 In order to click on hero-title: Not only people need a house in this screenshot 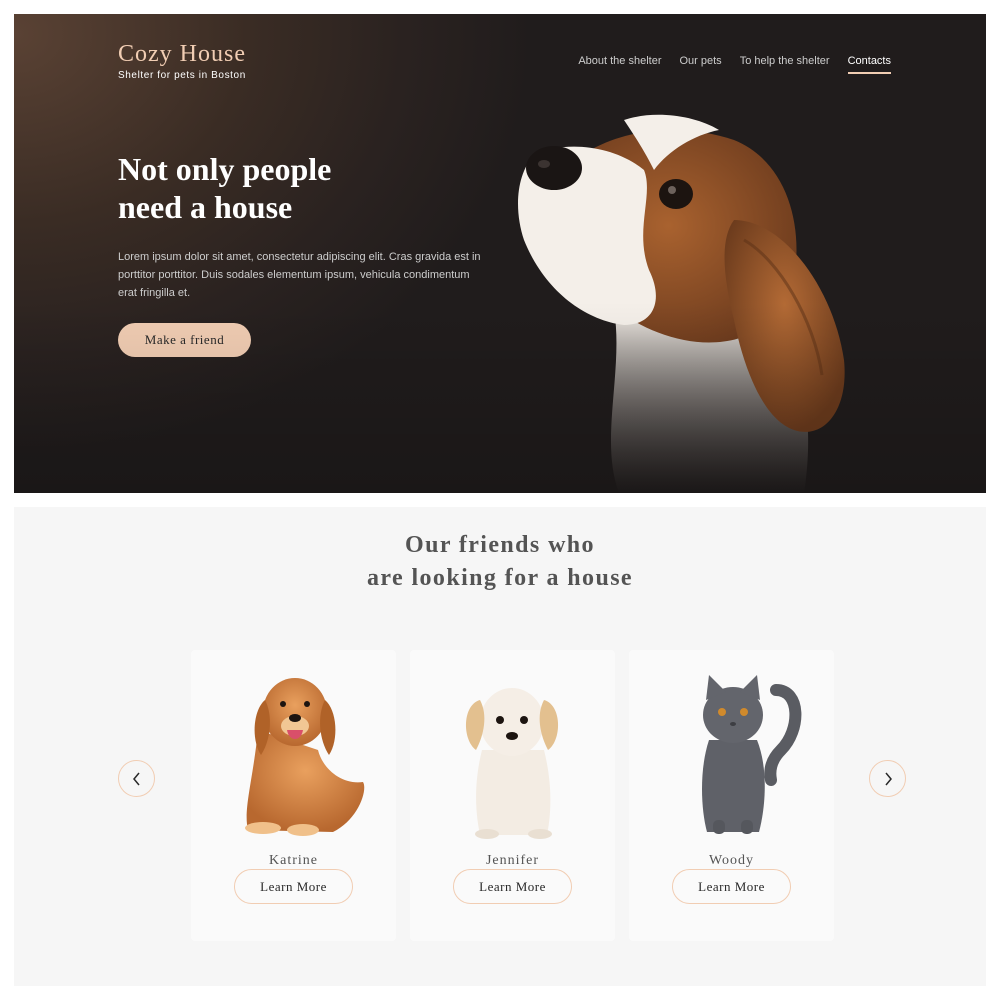, I will do `click(278, 188)`.